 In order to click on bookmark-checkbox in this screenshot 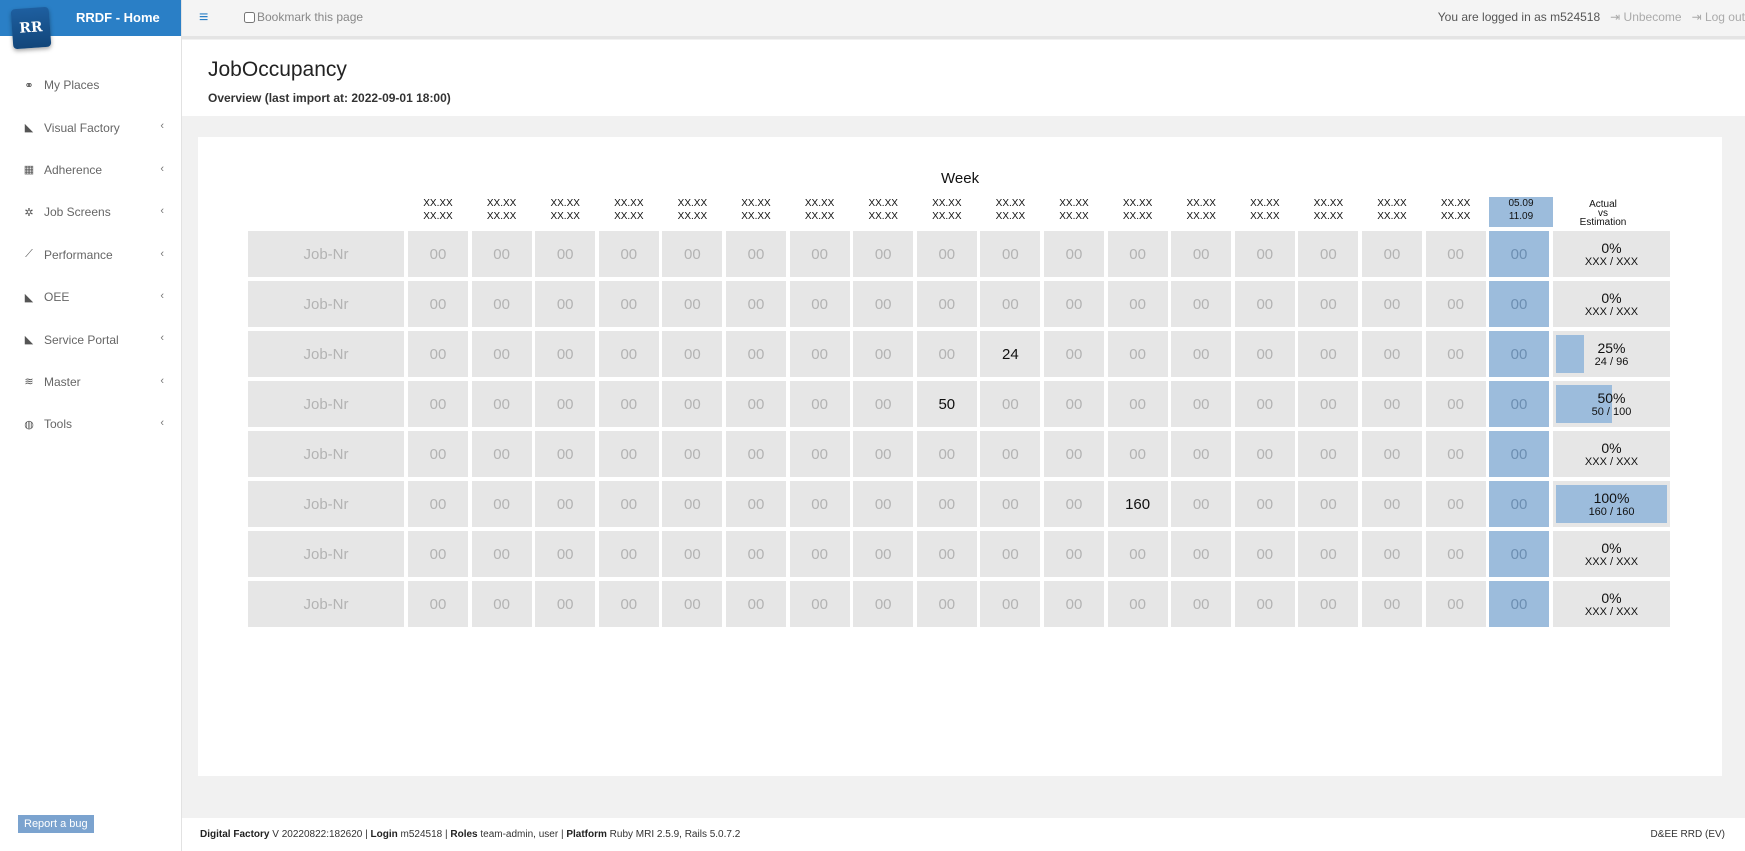, I will do `click(249, 17)`.